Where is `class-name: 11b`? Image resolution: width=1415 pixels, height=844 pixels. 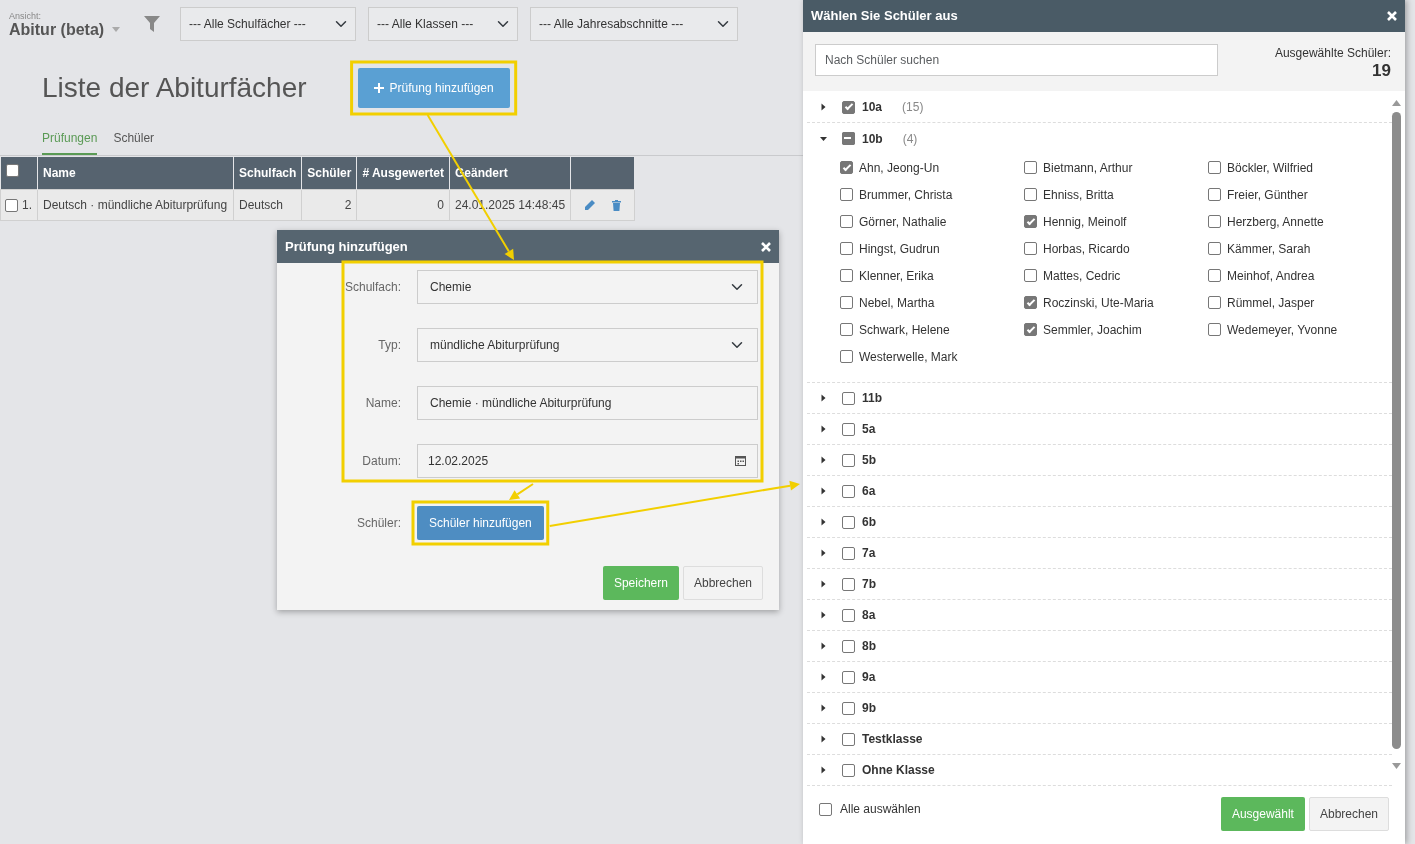
class-name: 11b is located at coordinates (872, 398).